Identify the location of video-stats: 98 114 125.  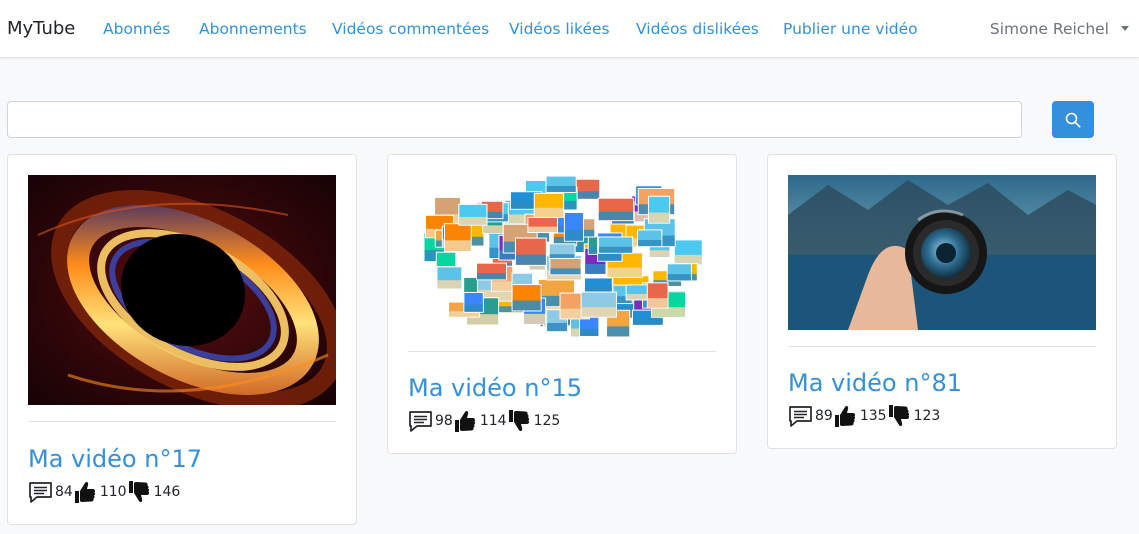
(484, 421).